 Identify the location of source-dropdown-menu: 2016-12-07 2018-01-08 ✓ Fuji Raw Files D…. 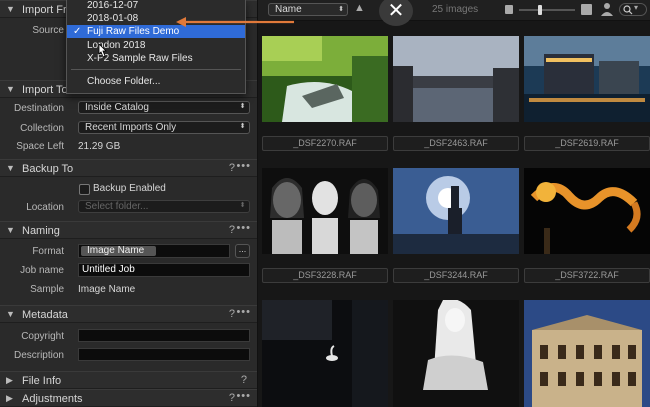
(156, 47).